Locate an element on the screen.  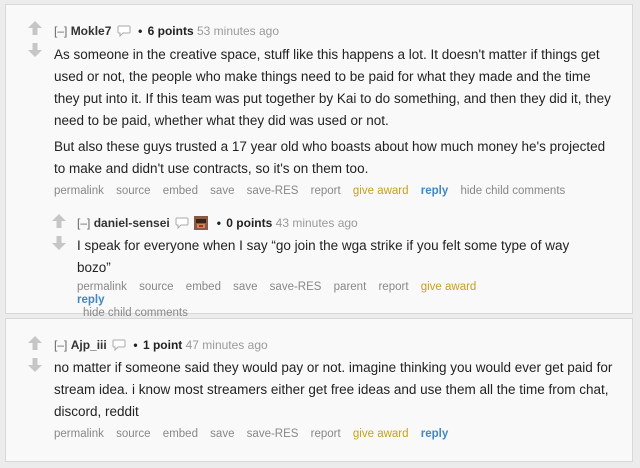
comment-timestamp: 53 minutes ago is located at coordinates (238, 31).